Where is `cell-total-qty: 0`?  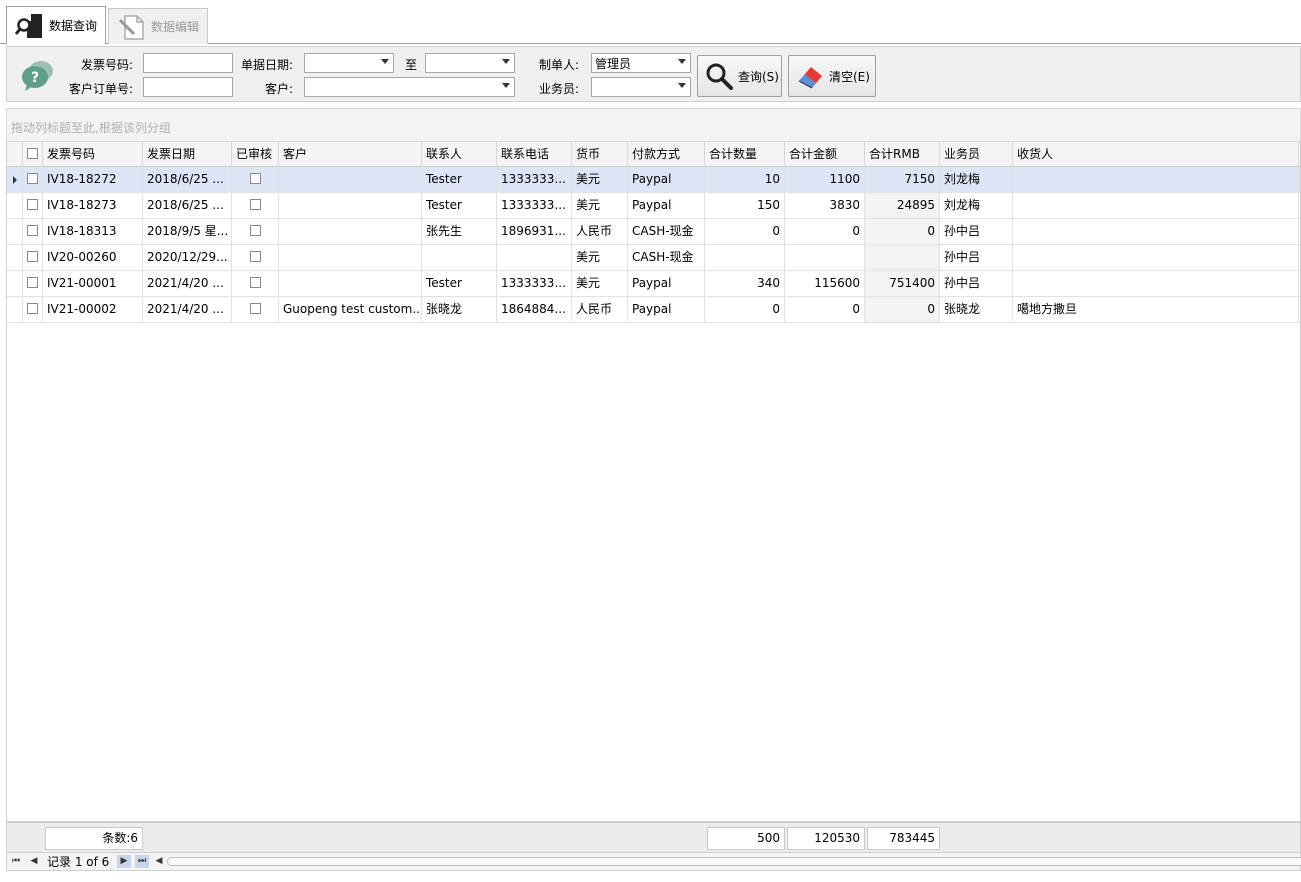
cell-total-qty: 0 is located at coordinates (745, 231).